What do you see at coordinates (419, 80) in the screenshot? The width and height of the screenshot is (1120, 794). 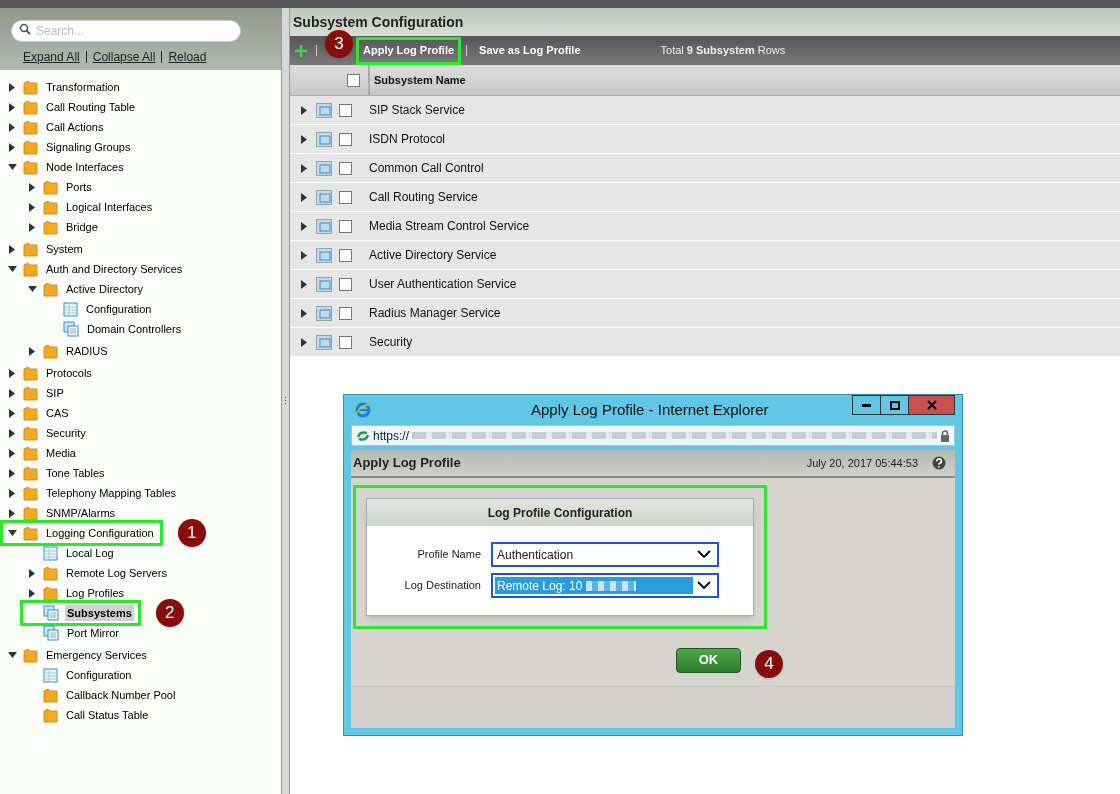 I see `column-header: Subsystem Name` at bounding box center [419, 80].